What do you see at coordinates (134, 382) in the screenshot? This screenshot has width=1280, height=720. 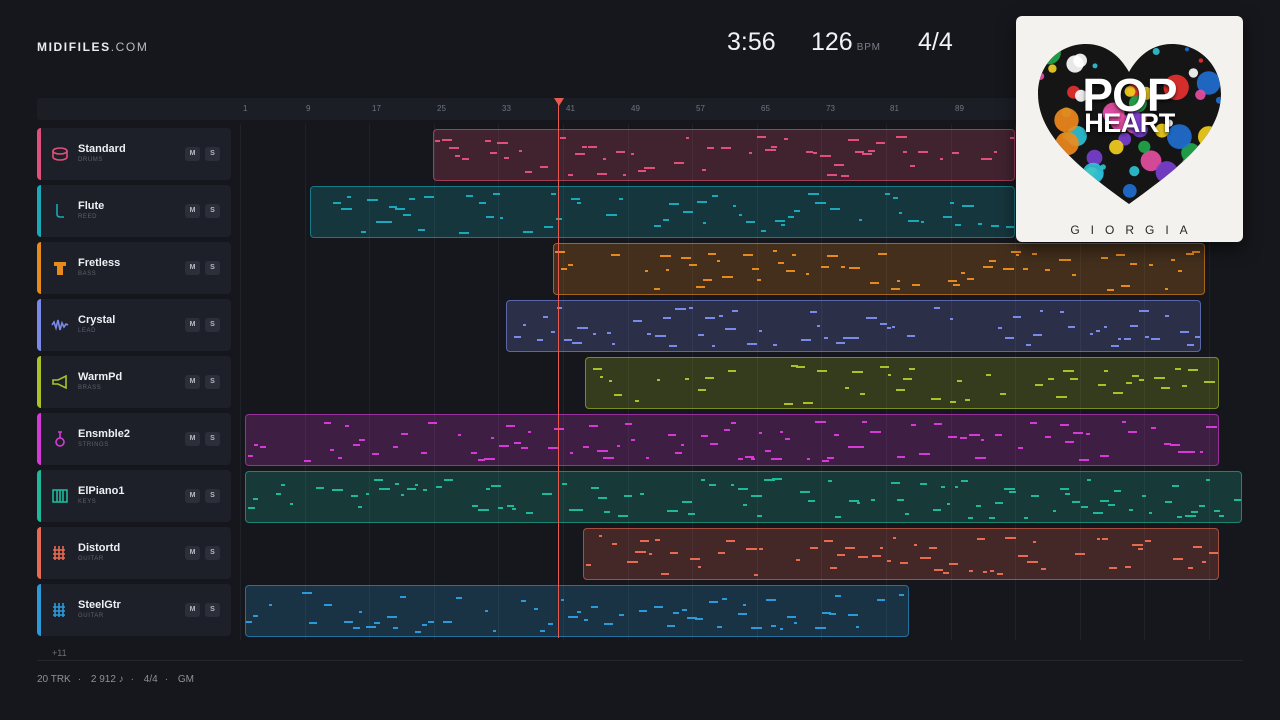 I see `track-header-warmpd: WarmPd BRASS M S` at bounding box center [134, 382].